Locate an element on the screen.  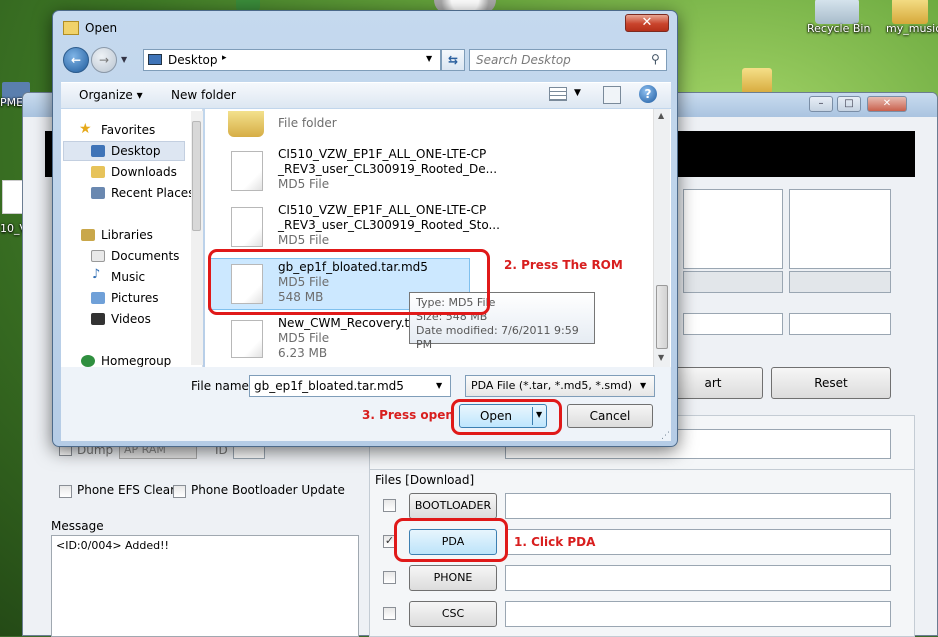
address-desktop-crumb: Desktop is located at coordinates (193, 60).